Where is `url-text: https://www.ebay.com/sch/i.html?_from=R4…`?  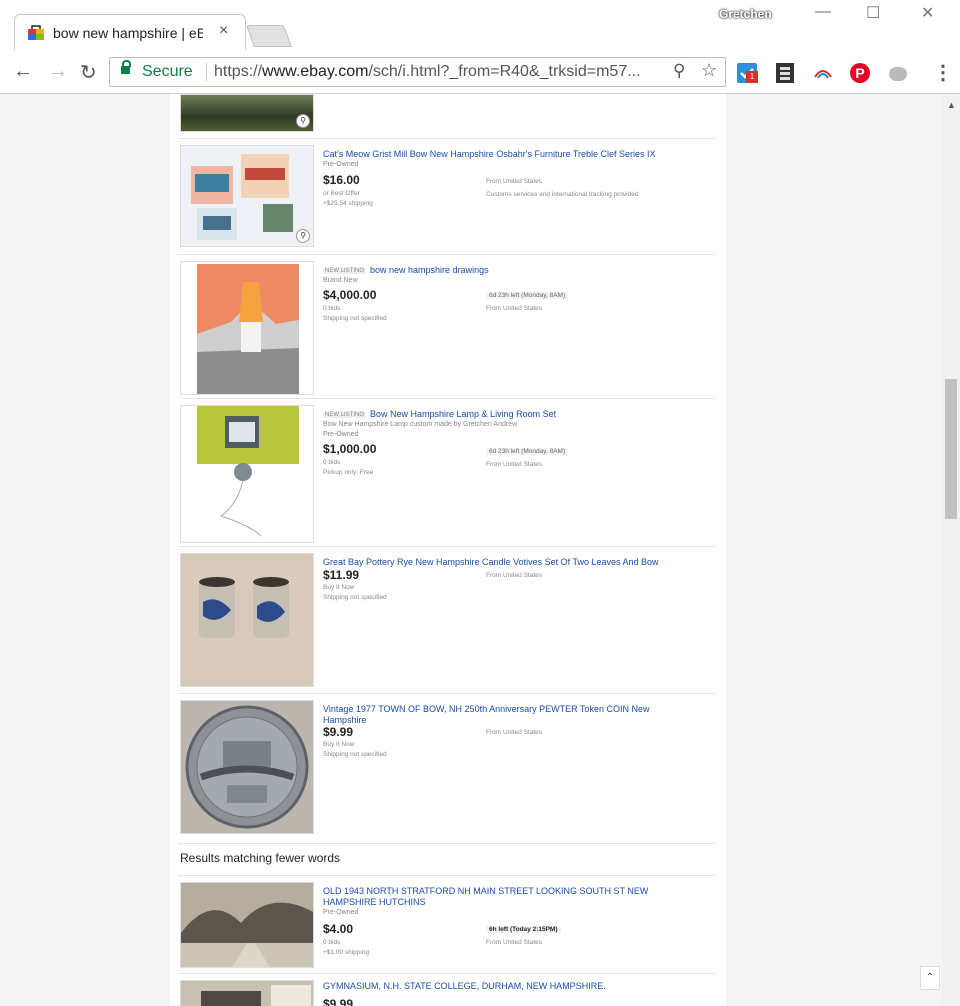 url-text: https://www.ebay.com/sch/i.html?_from=R4… is located at coordinates (439, 72).